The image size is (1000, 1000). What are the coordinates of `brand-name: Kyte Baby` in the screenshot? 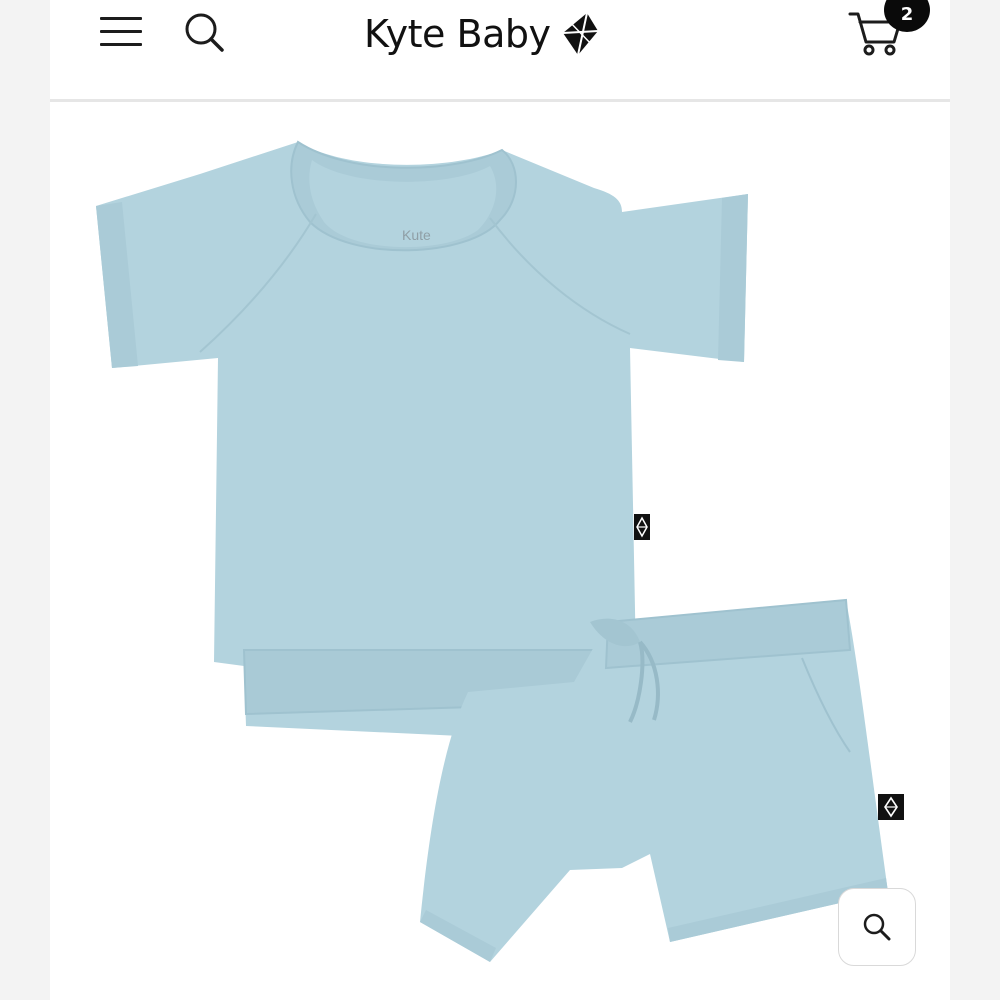 It's located at (457, 34).